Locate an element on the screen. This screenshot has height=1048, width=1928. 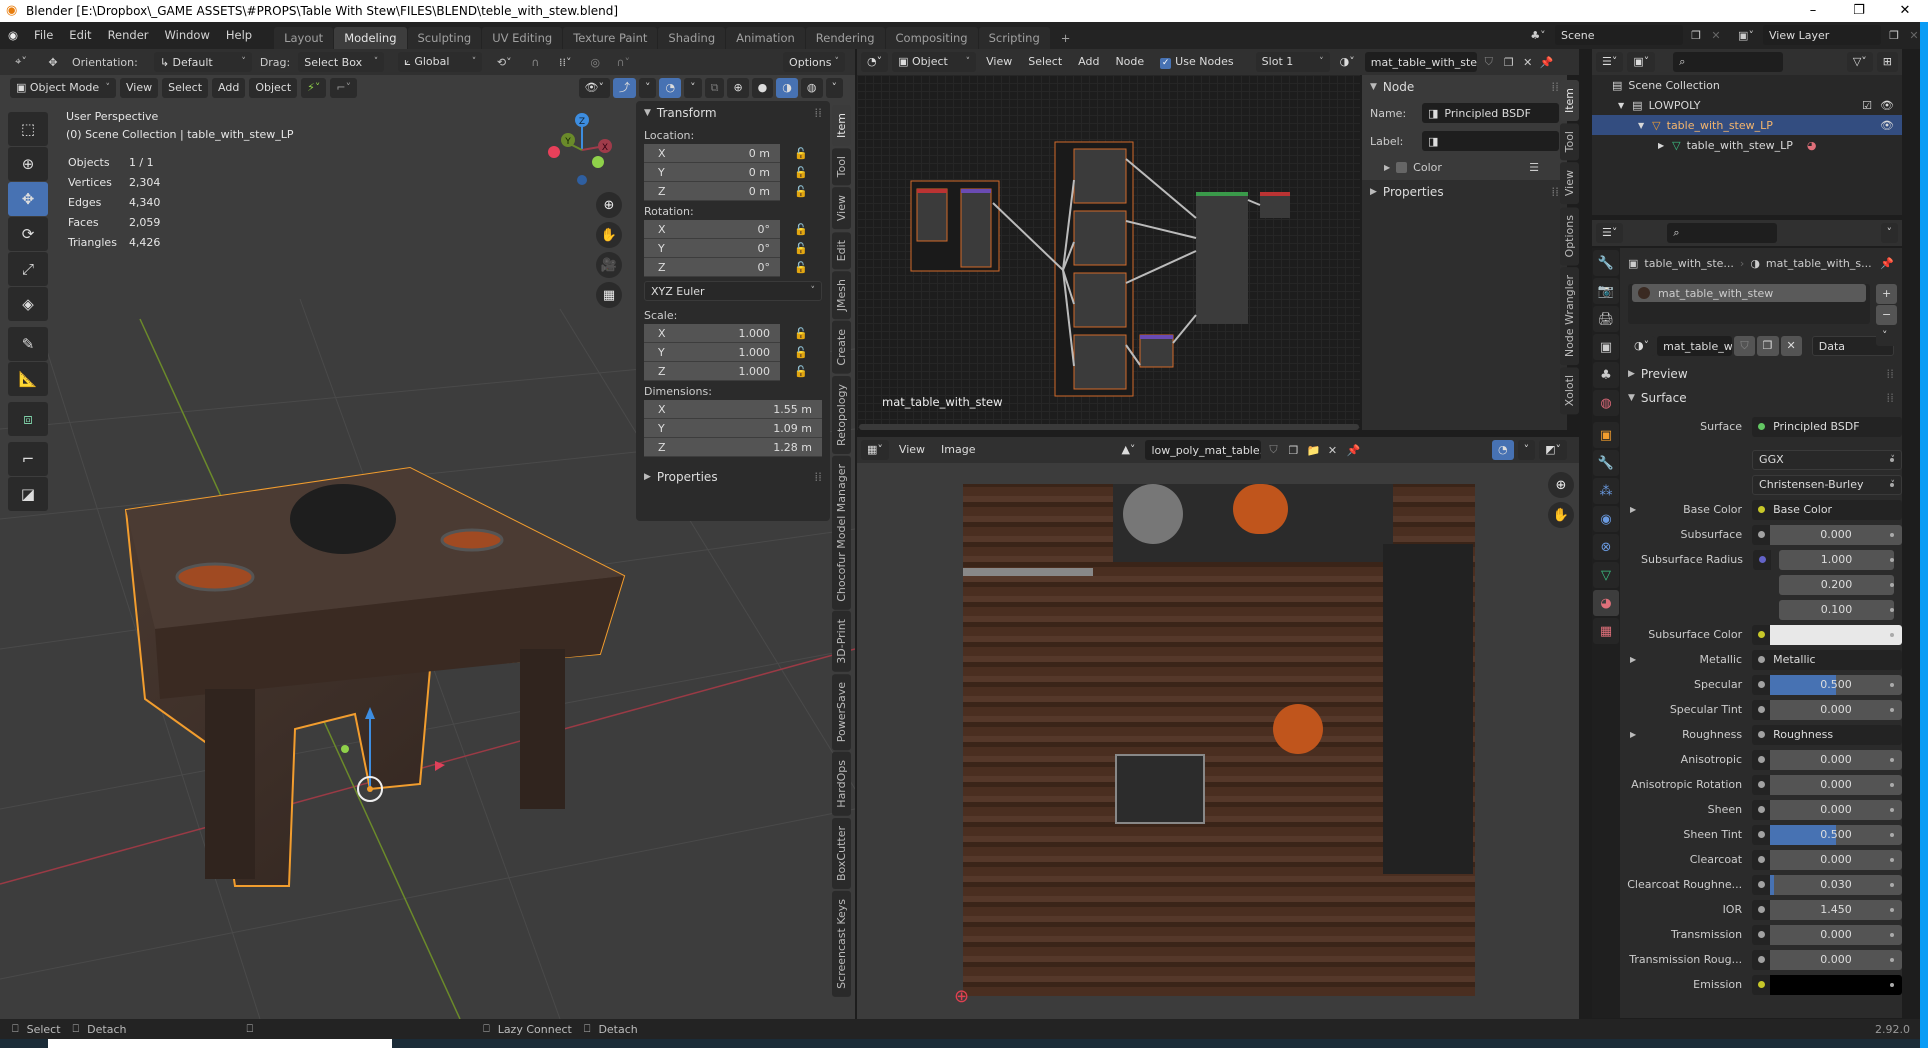
particles-properties-tab-icon: ⁂ is located at coordinates (1606, 491).